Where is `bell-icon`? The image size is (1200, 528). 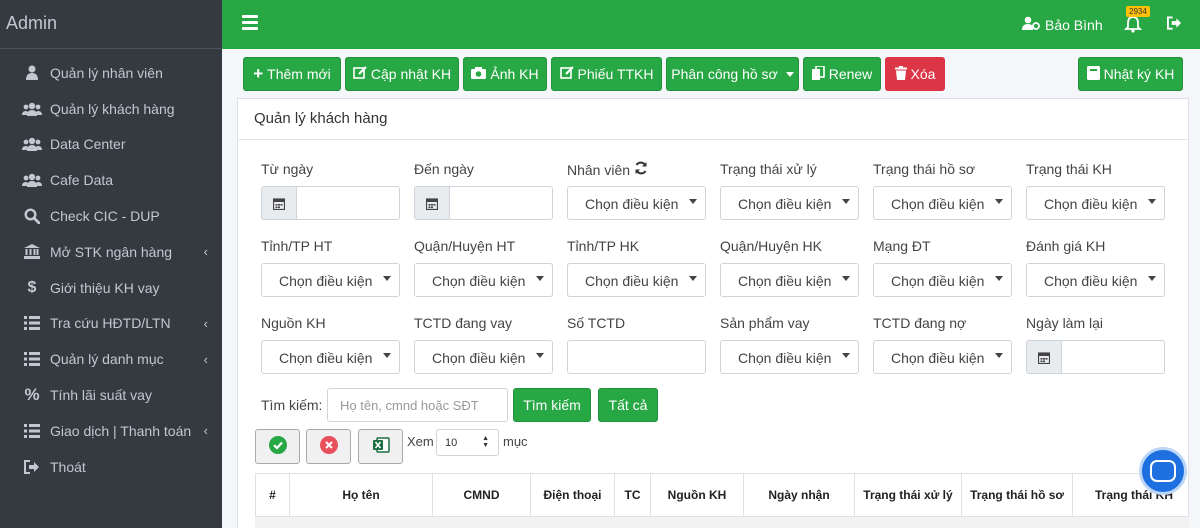
bell-icon is located at coordinates (1133, 24).